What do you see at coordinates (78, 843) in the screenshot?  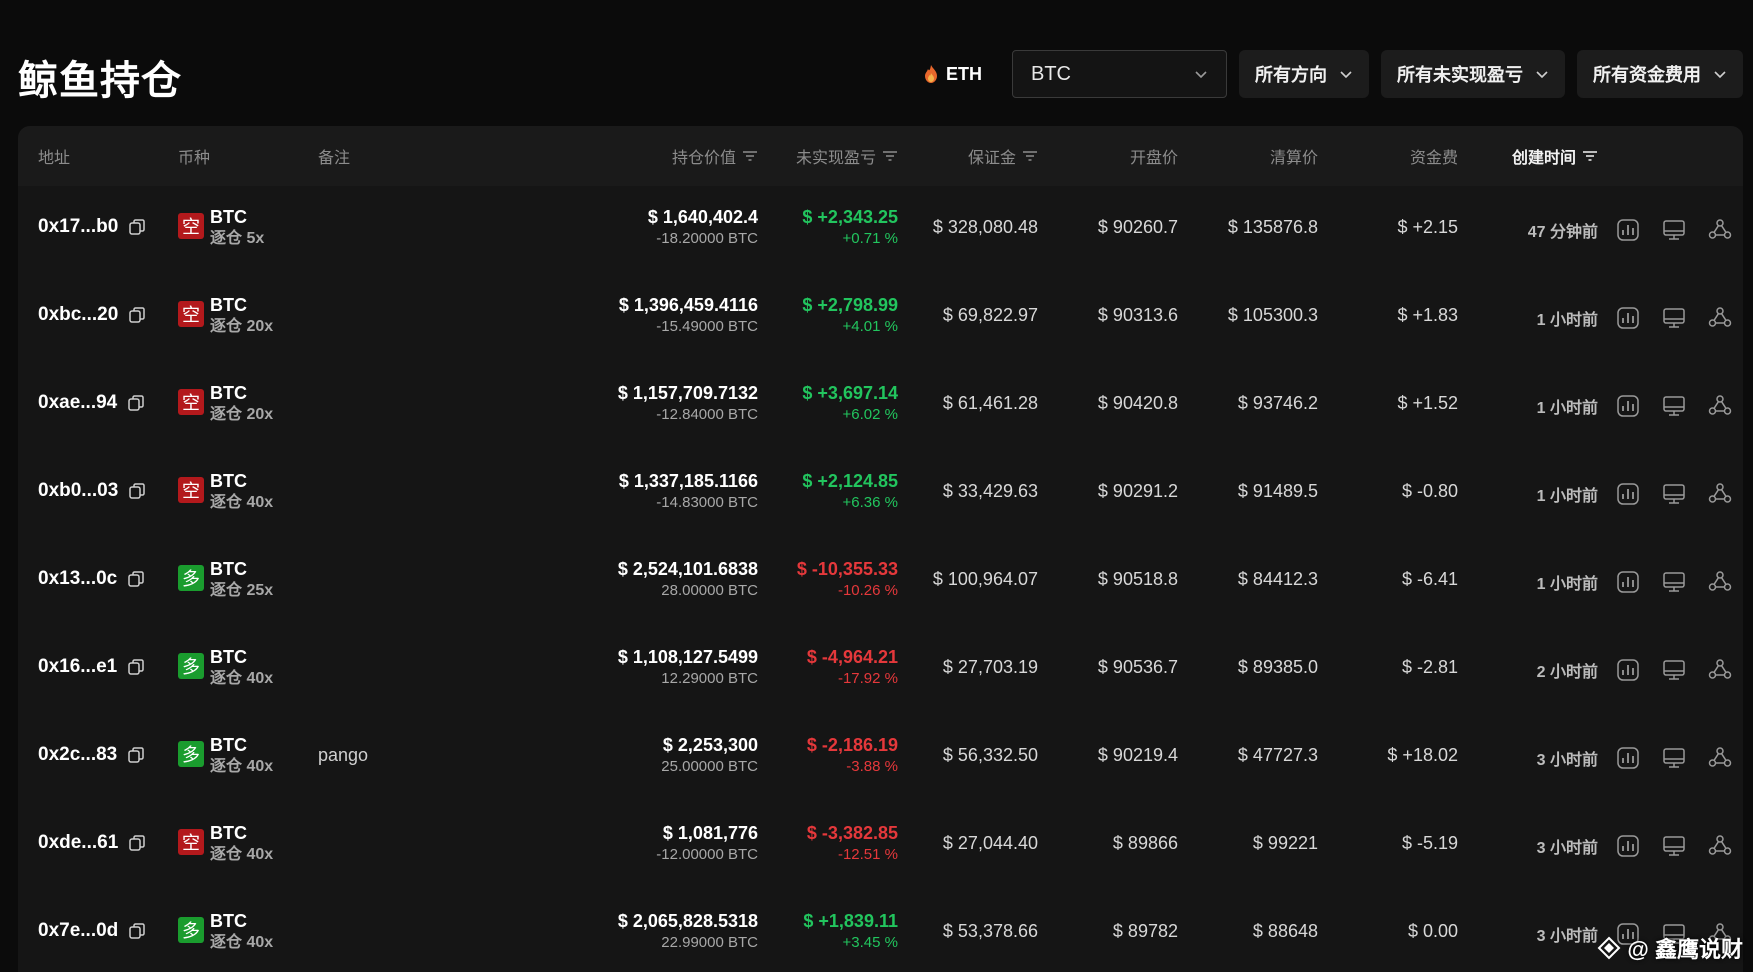 I see `address-text: 0xde...61` at bounding box center [78, 843].